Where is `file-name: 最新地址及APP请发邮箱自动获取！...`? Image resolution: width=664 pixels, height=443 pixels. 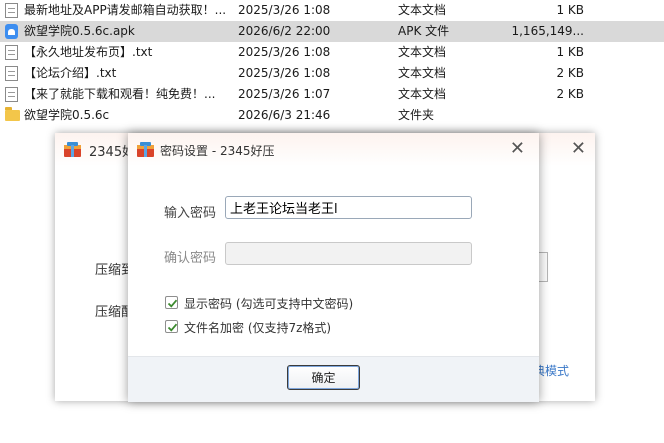 file-name: 最新地址及APP请发邮箱自动获取！... is located at coordinates (125, 10).